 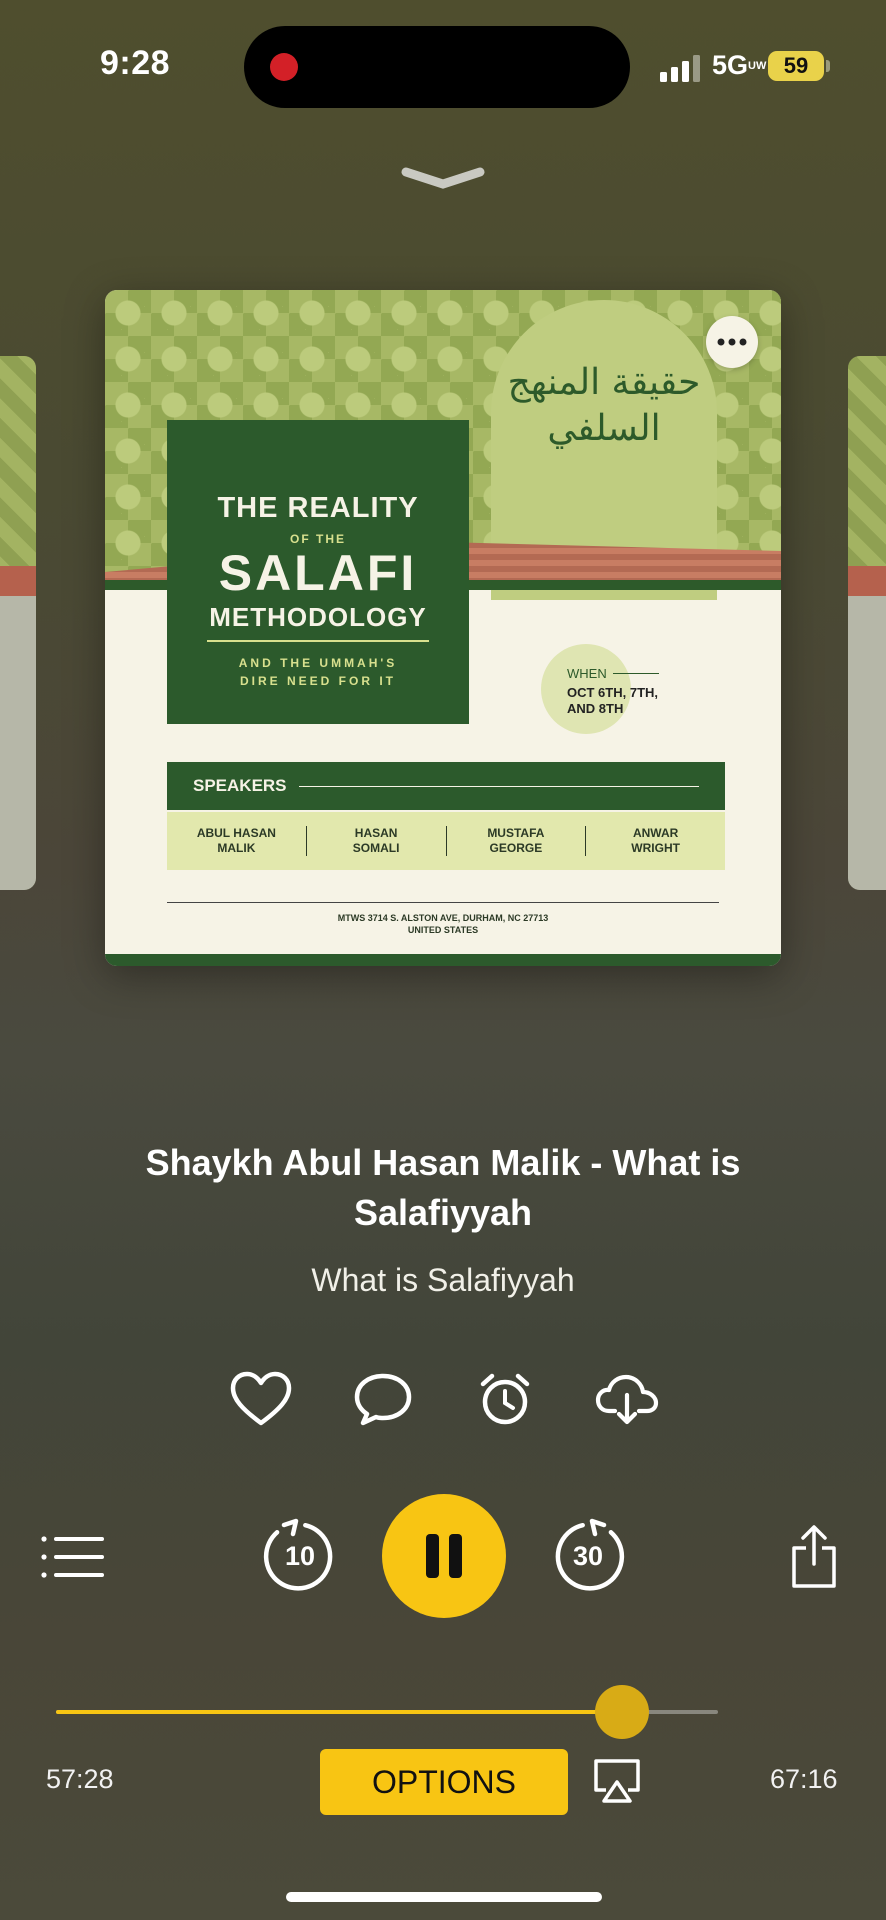 I want to click on artwork-subtitle-line-1: AND THE UMMAH'S, so click(x=318, y=663).